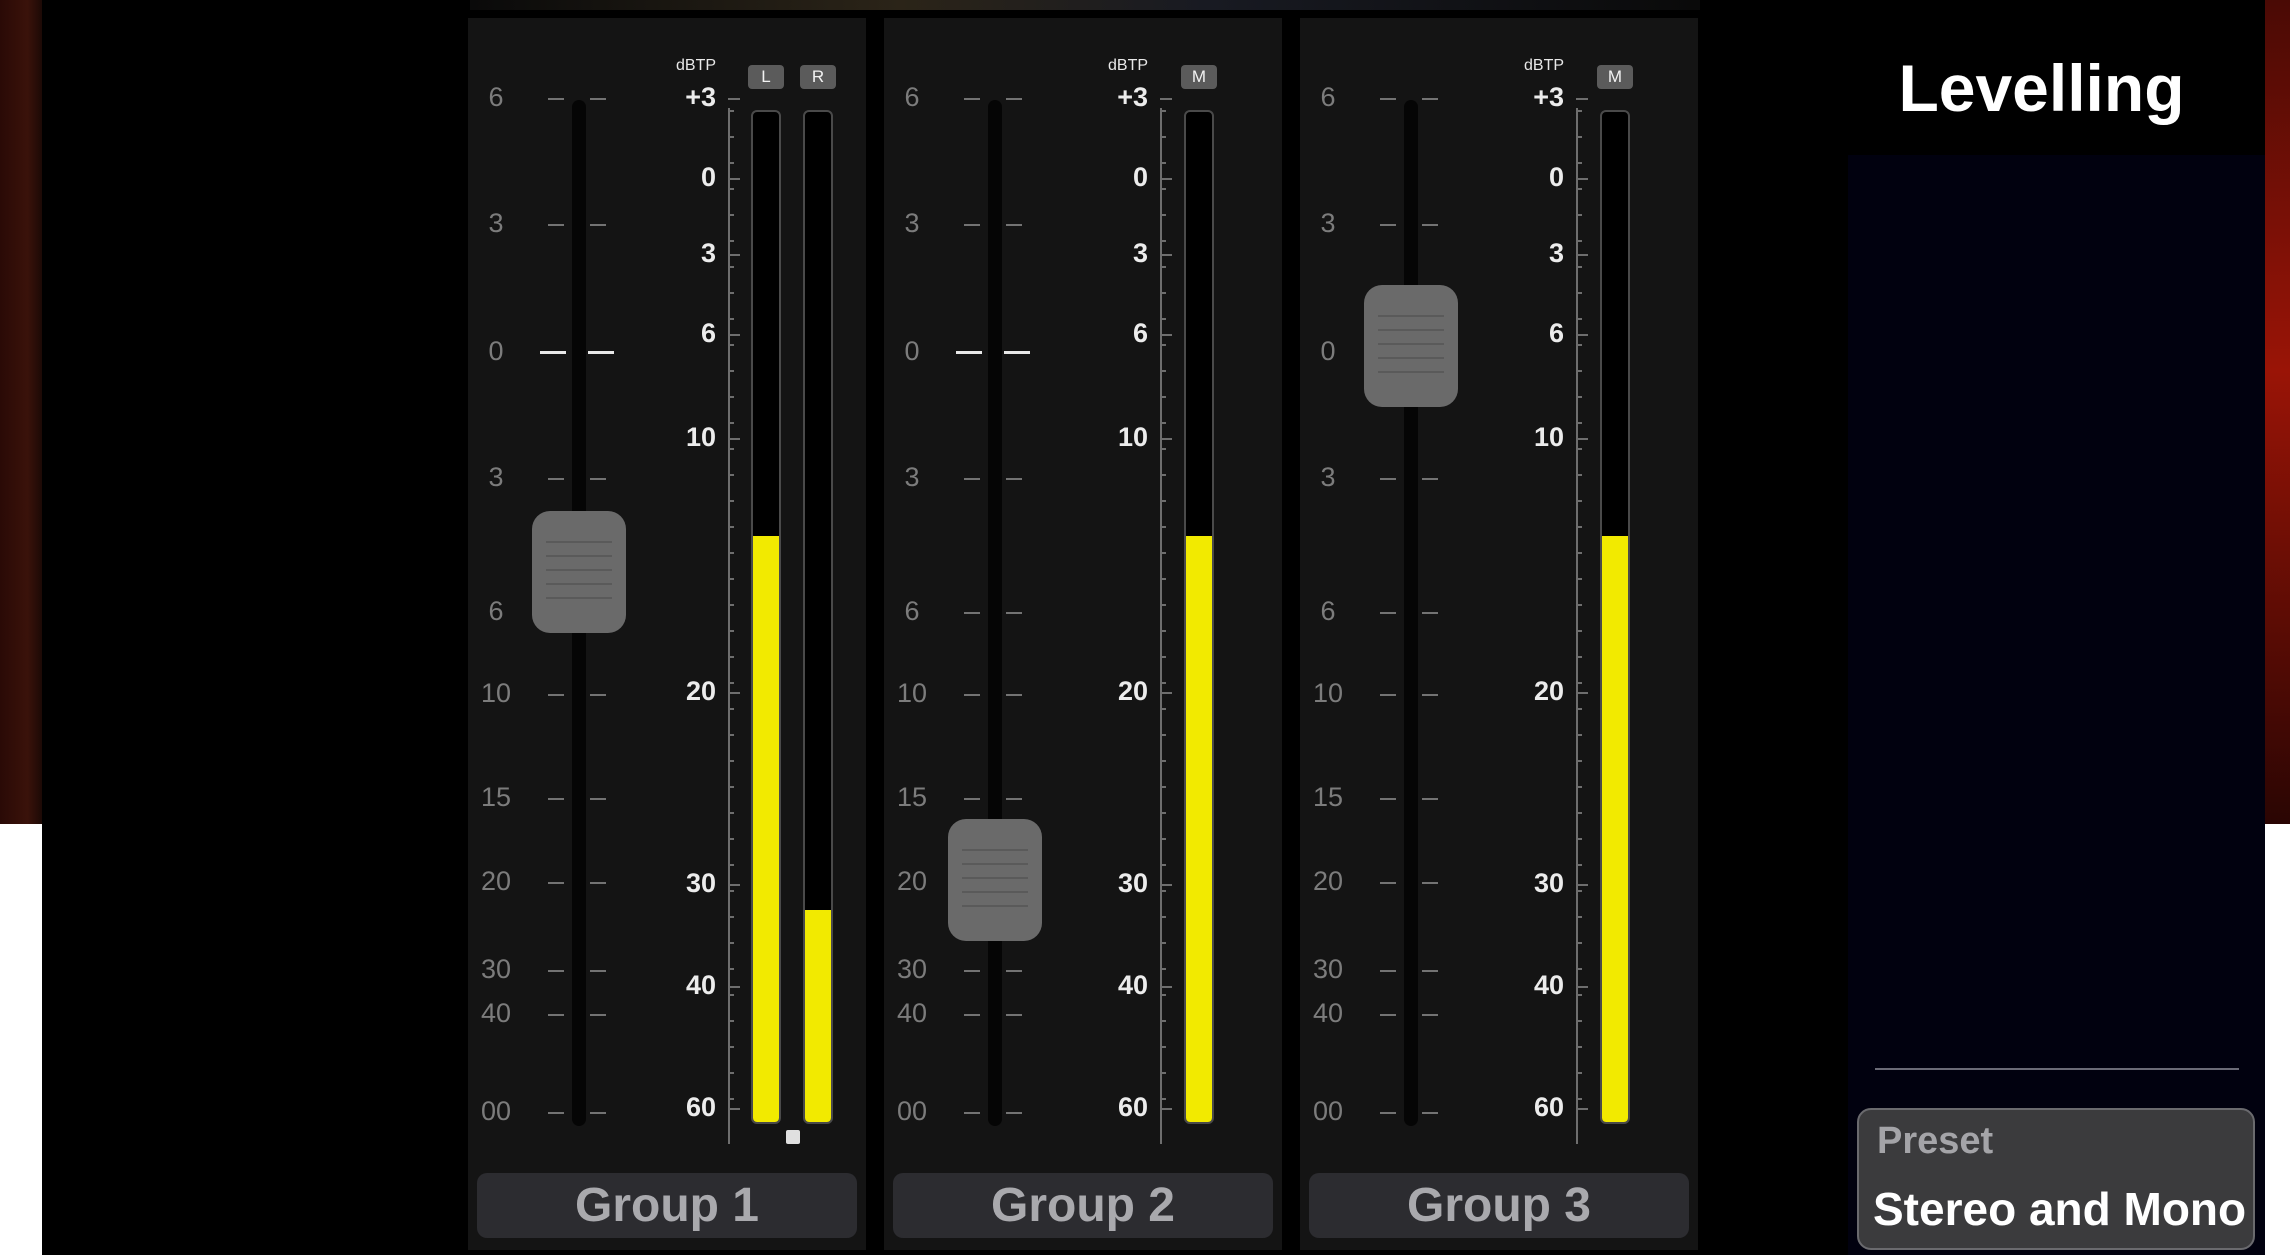  I want to click on preset-button: Preset Stereo and Mono, so click(2056, 1179).